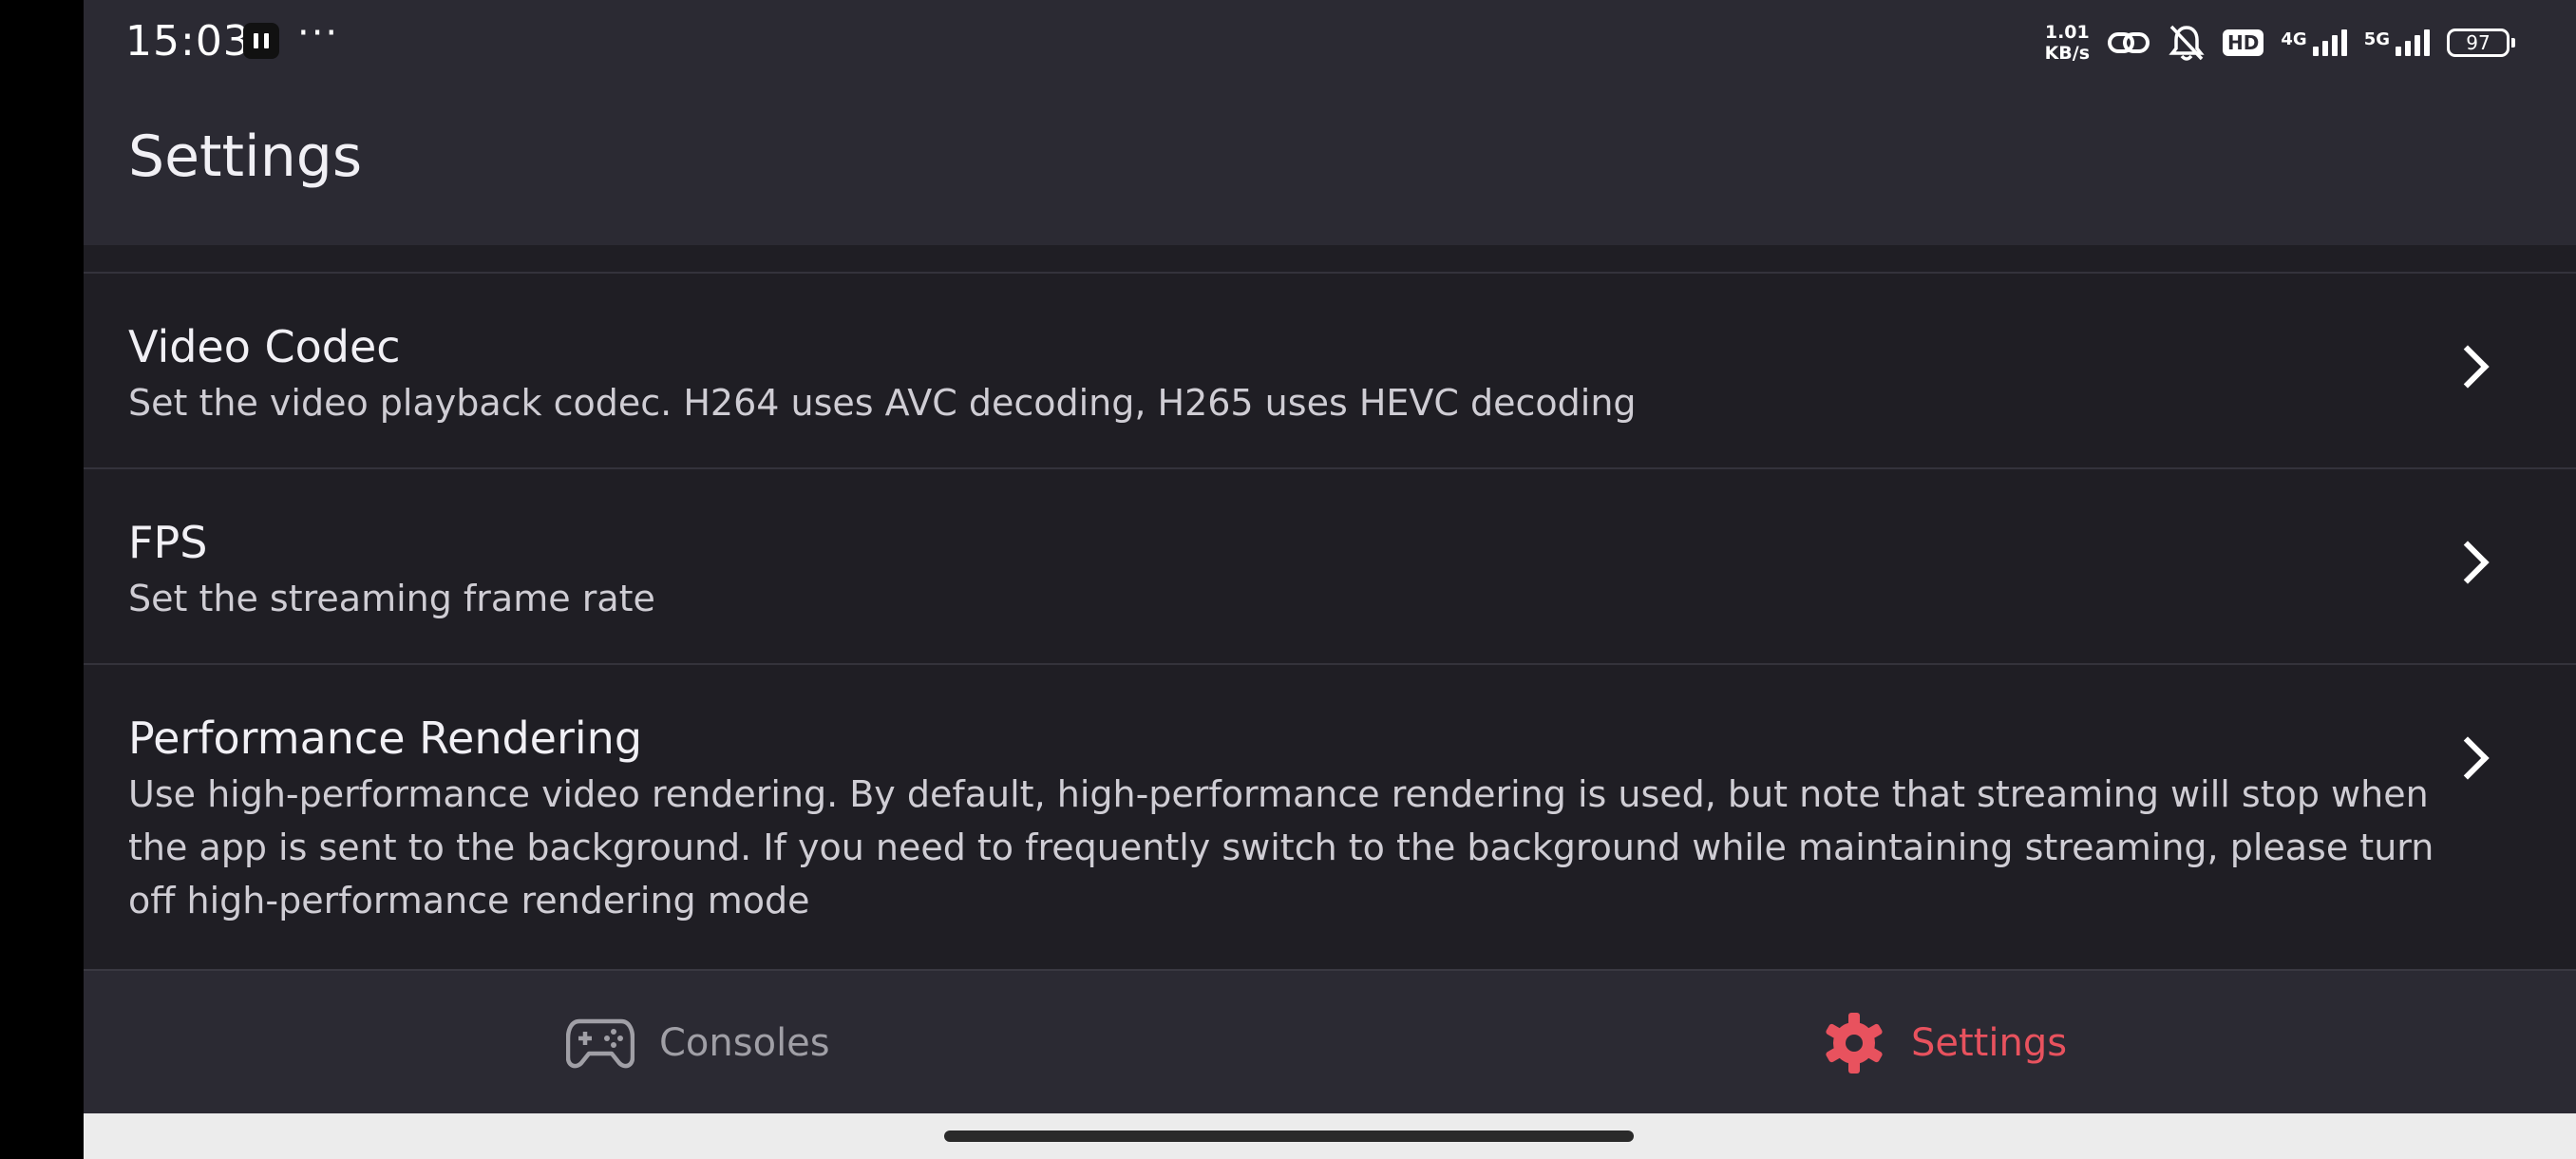  Describe the element at coordinates (2067, 32) in the screenshot. I see `network-speed-value: 1.01` at that location.